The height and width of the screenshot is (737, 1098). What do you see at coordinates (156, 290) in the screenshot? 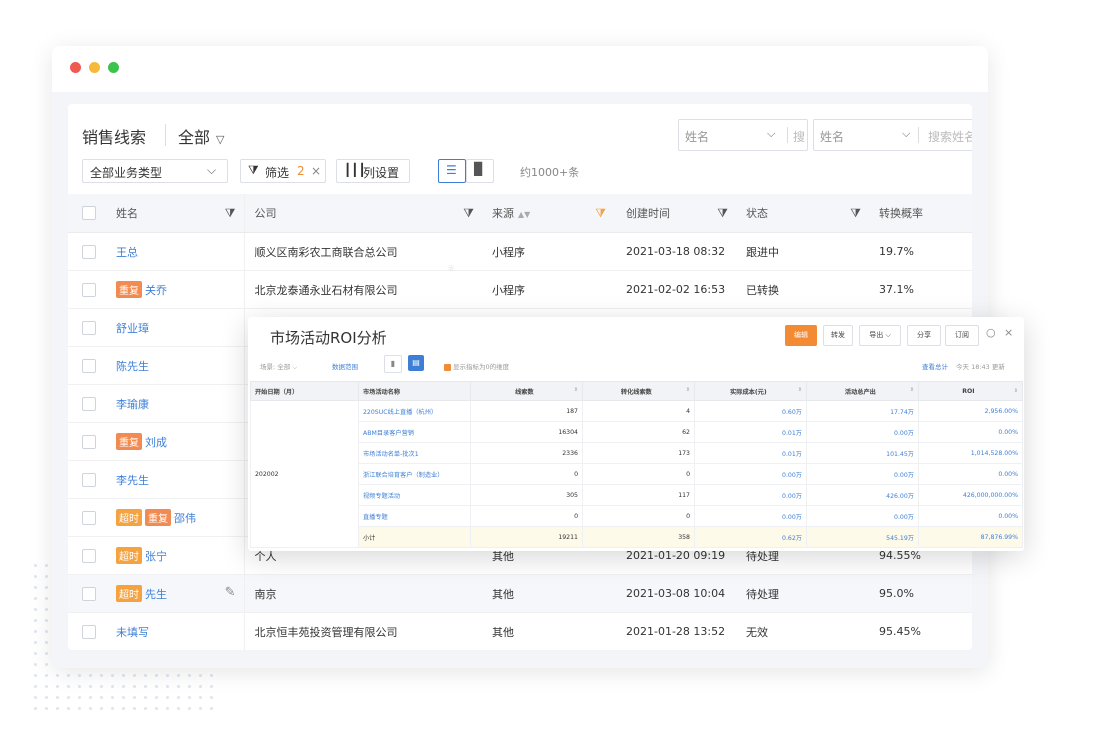
I see `lead-name-link: 关乔` at bounding box center [156, 290].